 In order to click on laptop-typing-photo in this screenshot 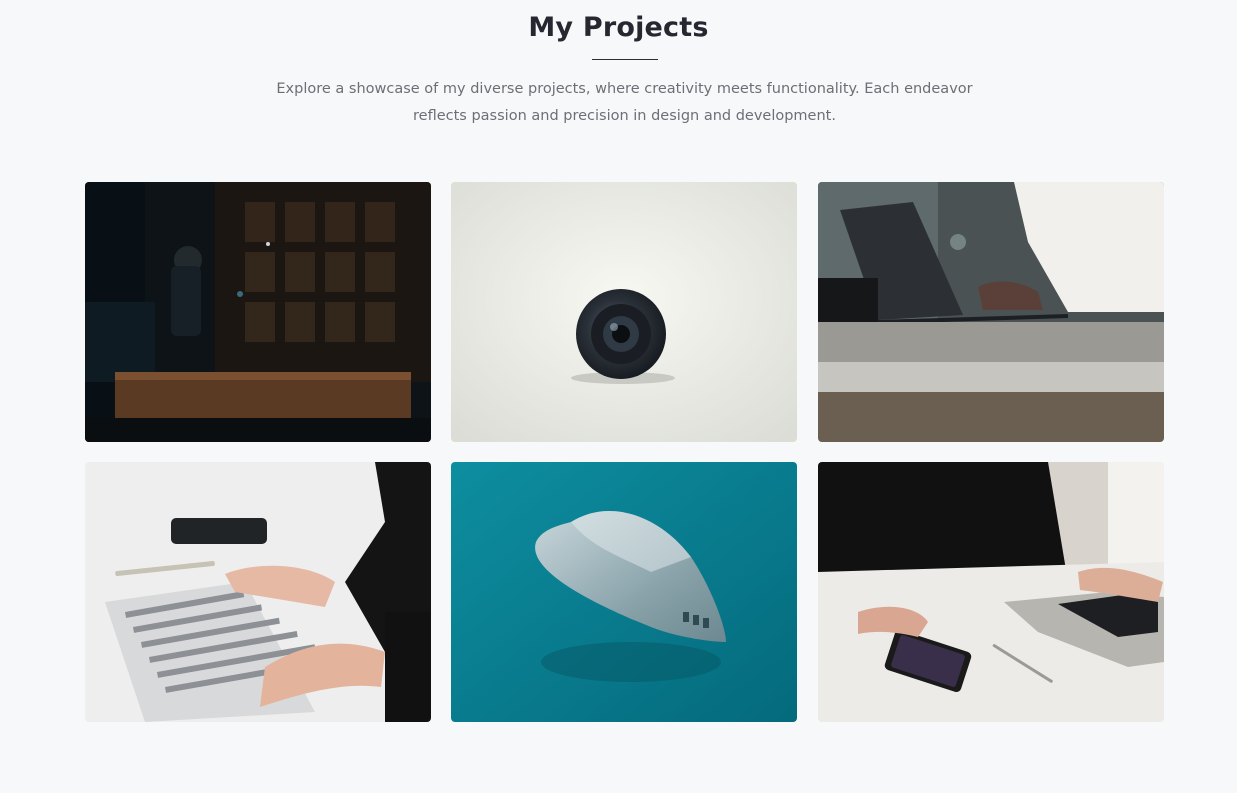, I will do `click(991, 312)`.